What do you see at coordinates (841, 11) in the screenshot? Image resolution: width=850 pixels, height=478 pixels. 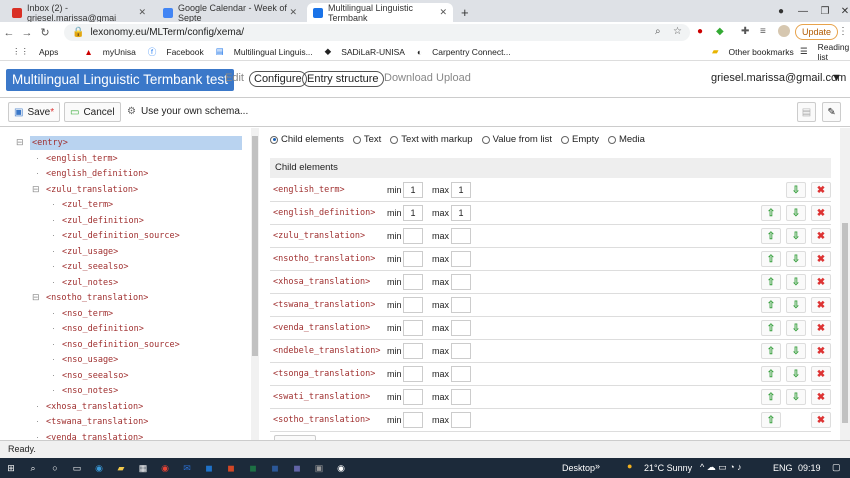 I see `close-window-button: ✕` at bounding box center [841, 11].